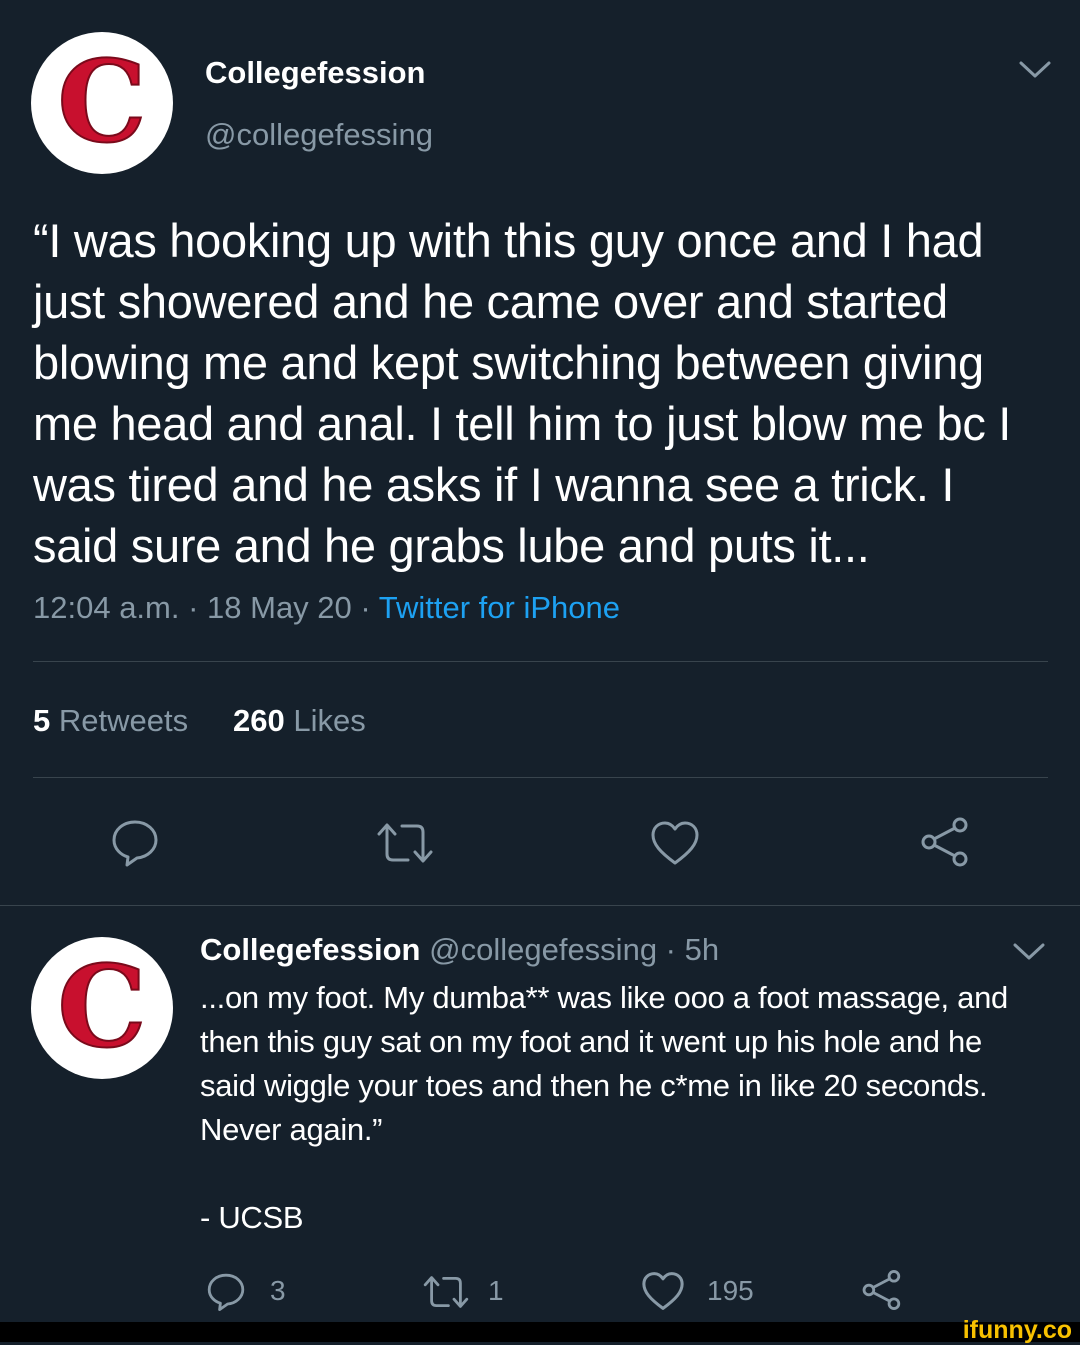  Describe the element at coordinates (259, 720) in the screenshot. I see `likes-count: 260` at that location.